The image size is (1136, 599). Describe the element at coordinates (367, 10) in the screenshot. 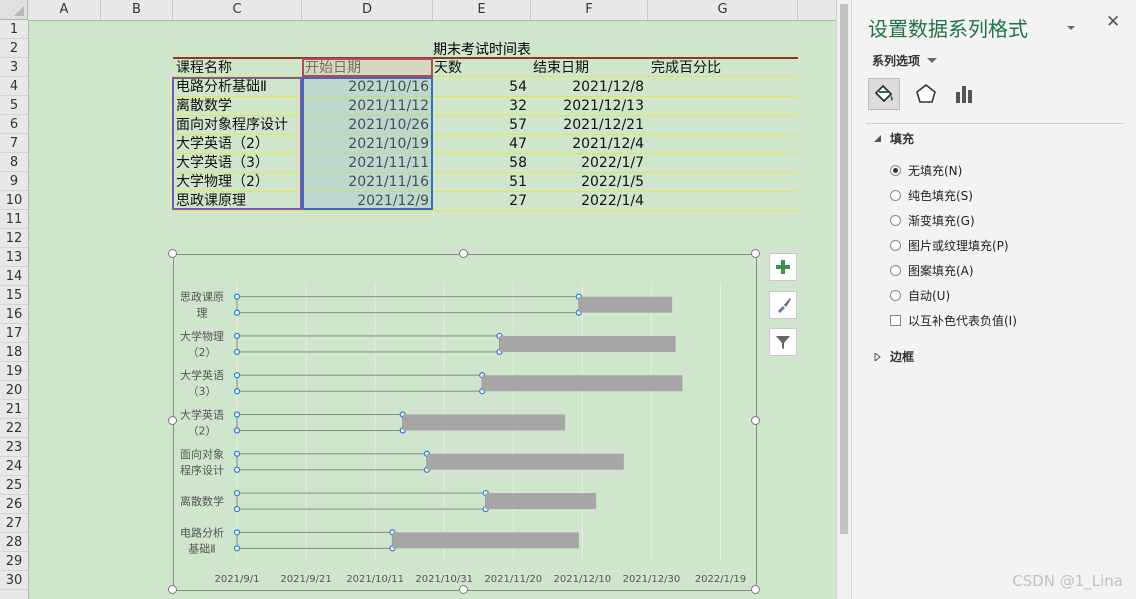

I see `column-d: D` at that location.